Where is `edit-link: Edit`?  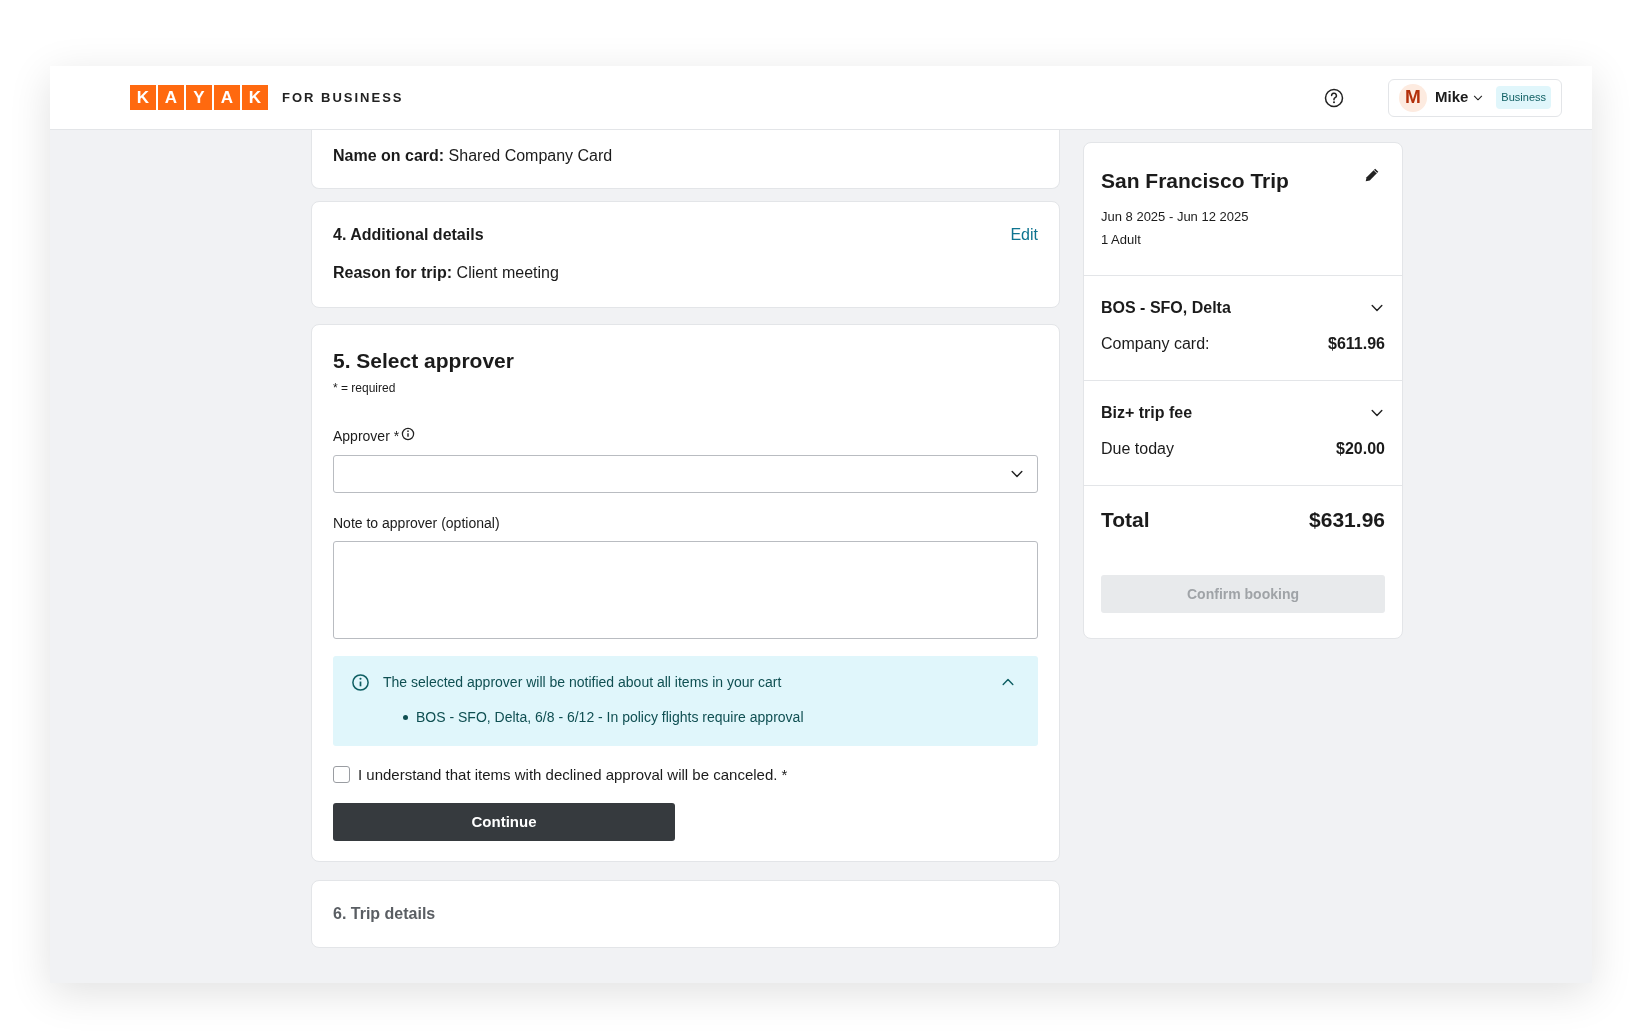 edit-link: Edit is located at coordinates (1024, 235).